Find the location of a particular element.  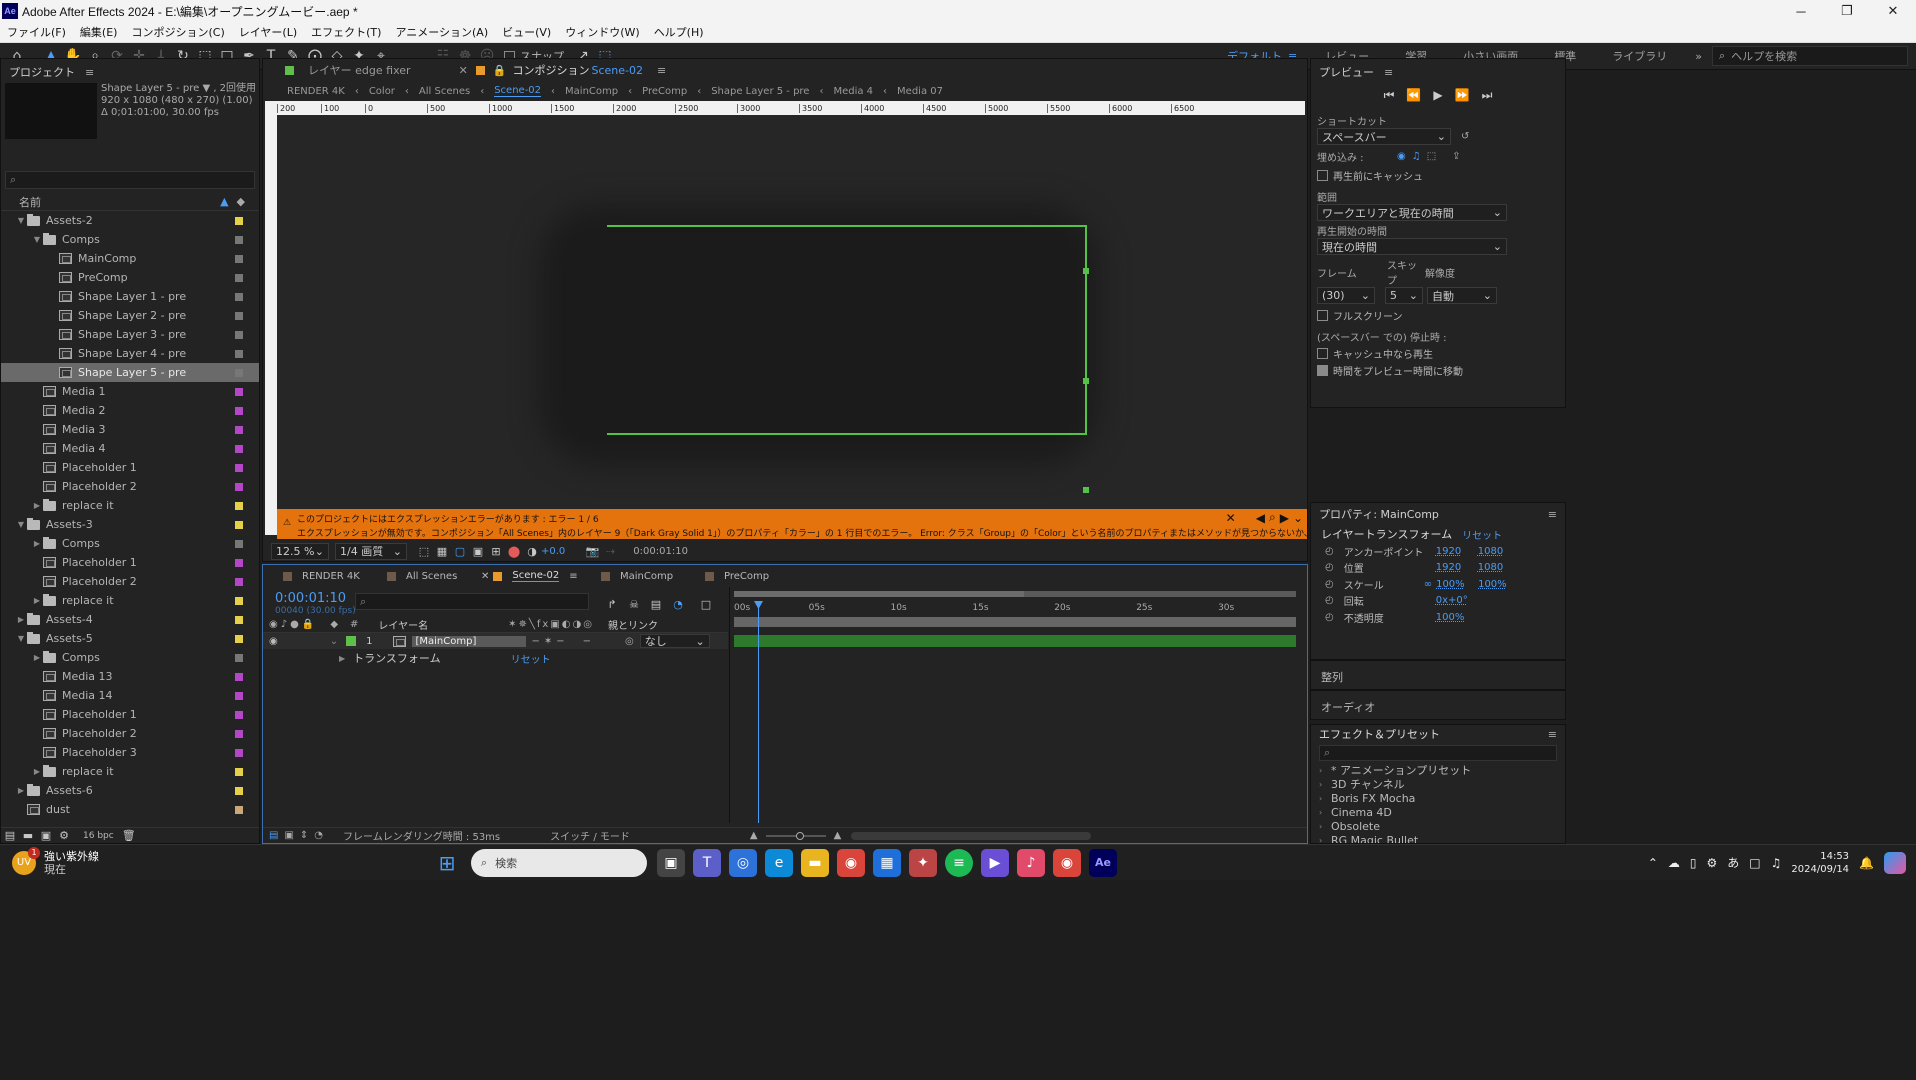

sort-ascending-icon: ▲ is located at coordinates (224, 201).